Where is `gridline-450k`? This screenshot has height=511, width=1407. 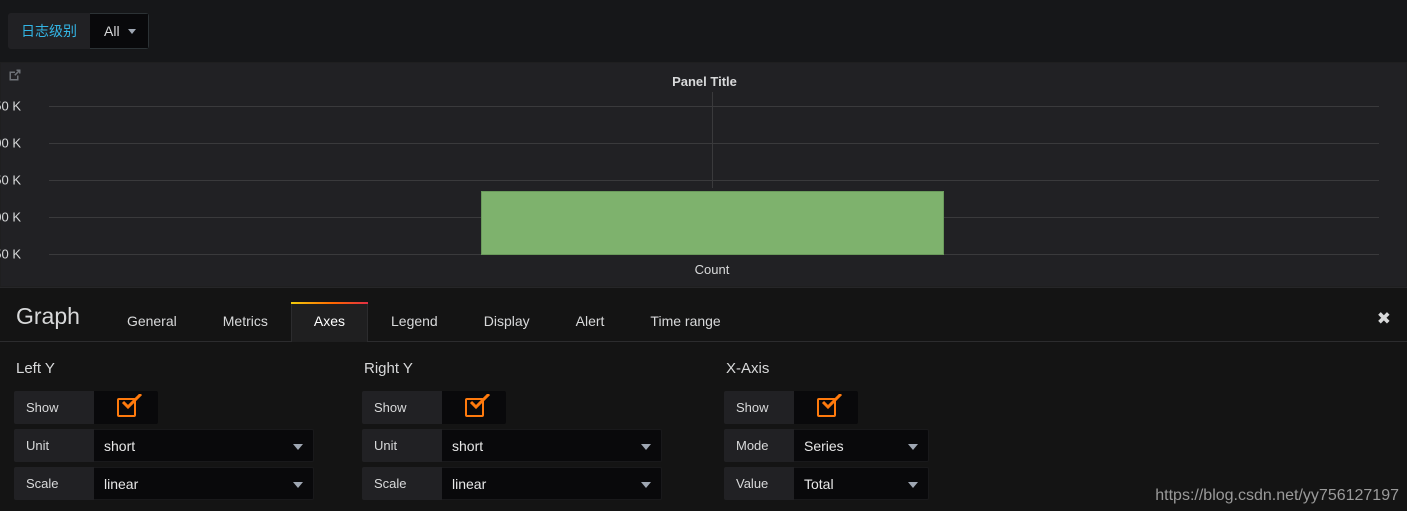
gridline-450k is located at coordinates (714, 106).